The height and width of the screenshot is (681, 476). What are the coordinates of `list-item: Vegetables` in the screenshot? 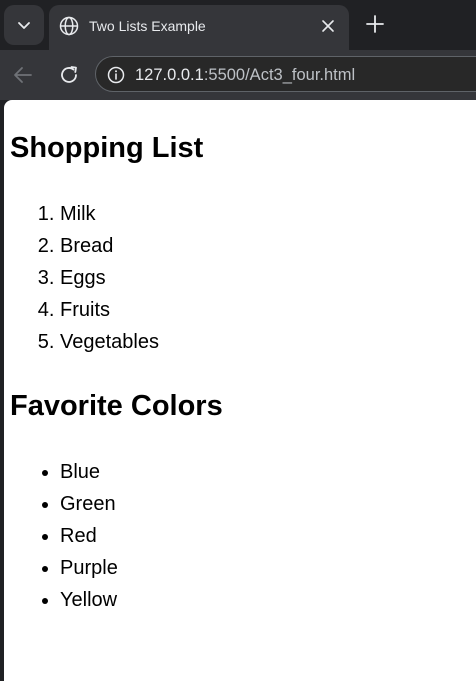 It's located at (109, 342).